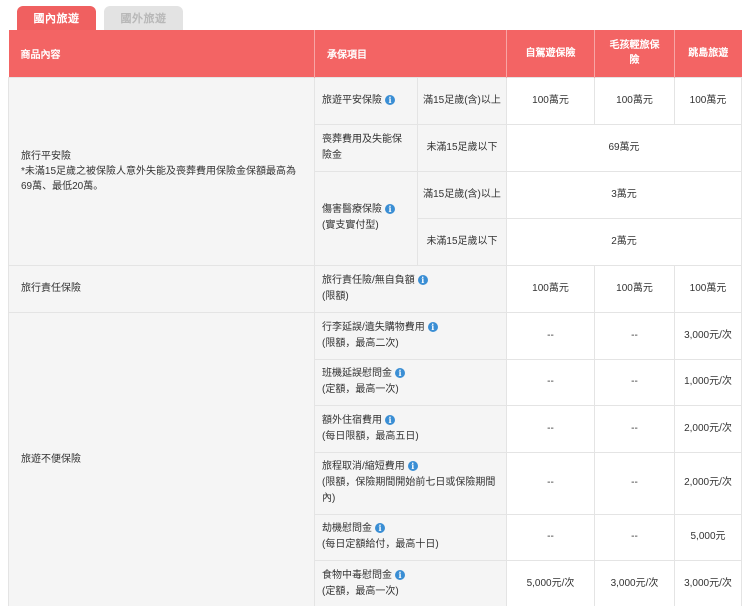 Image resolution: width=750 pixels, height=606 pixels. I want to click on coverage-item-label: 旅程取消/縮短費用, so click(363, 466).